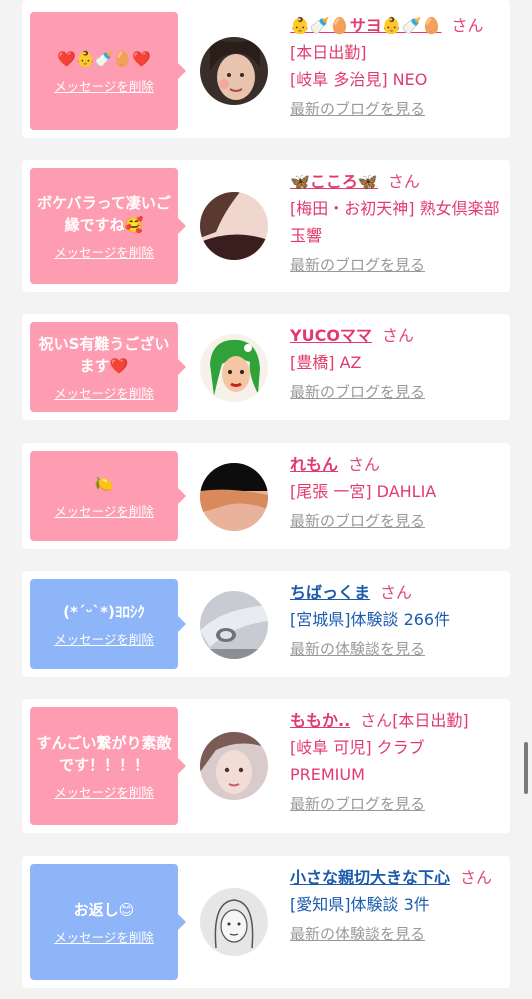 Image resolution: width=532 pixels, height=999 pixels. Describe the element at coordinates (357, 761) in the screenshot. I see `sender-location: [岐阜 可児] クラブ PREMIUM` at that location.